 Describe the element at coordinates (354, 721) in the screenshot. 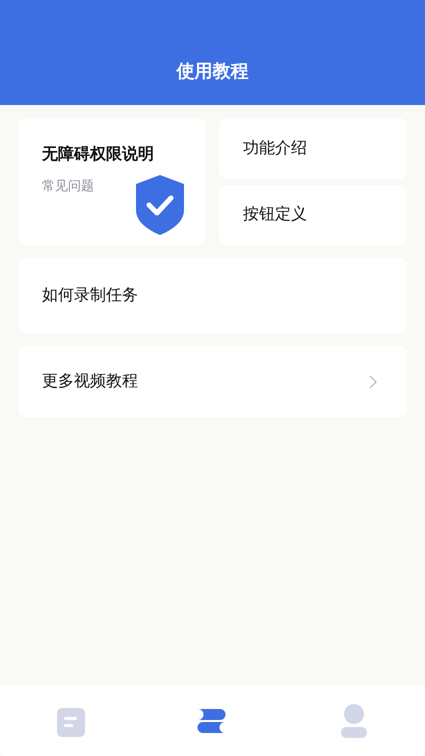

I see `person-icon` at that location.